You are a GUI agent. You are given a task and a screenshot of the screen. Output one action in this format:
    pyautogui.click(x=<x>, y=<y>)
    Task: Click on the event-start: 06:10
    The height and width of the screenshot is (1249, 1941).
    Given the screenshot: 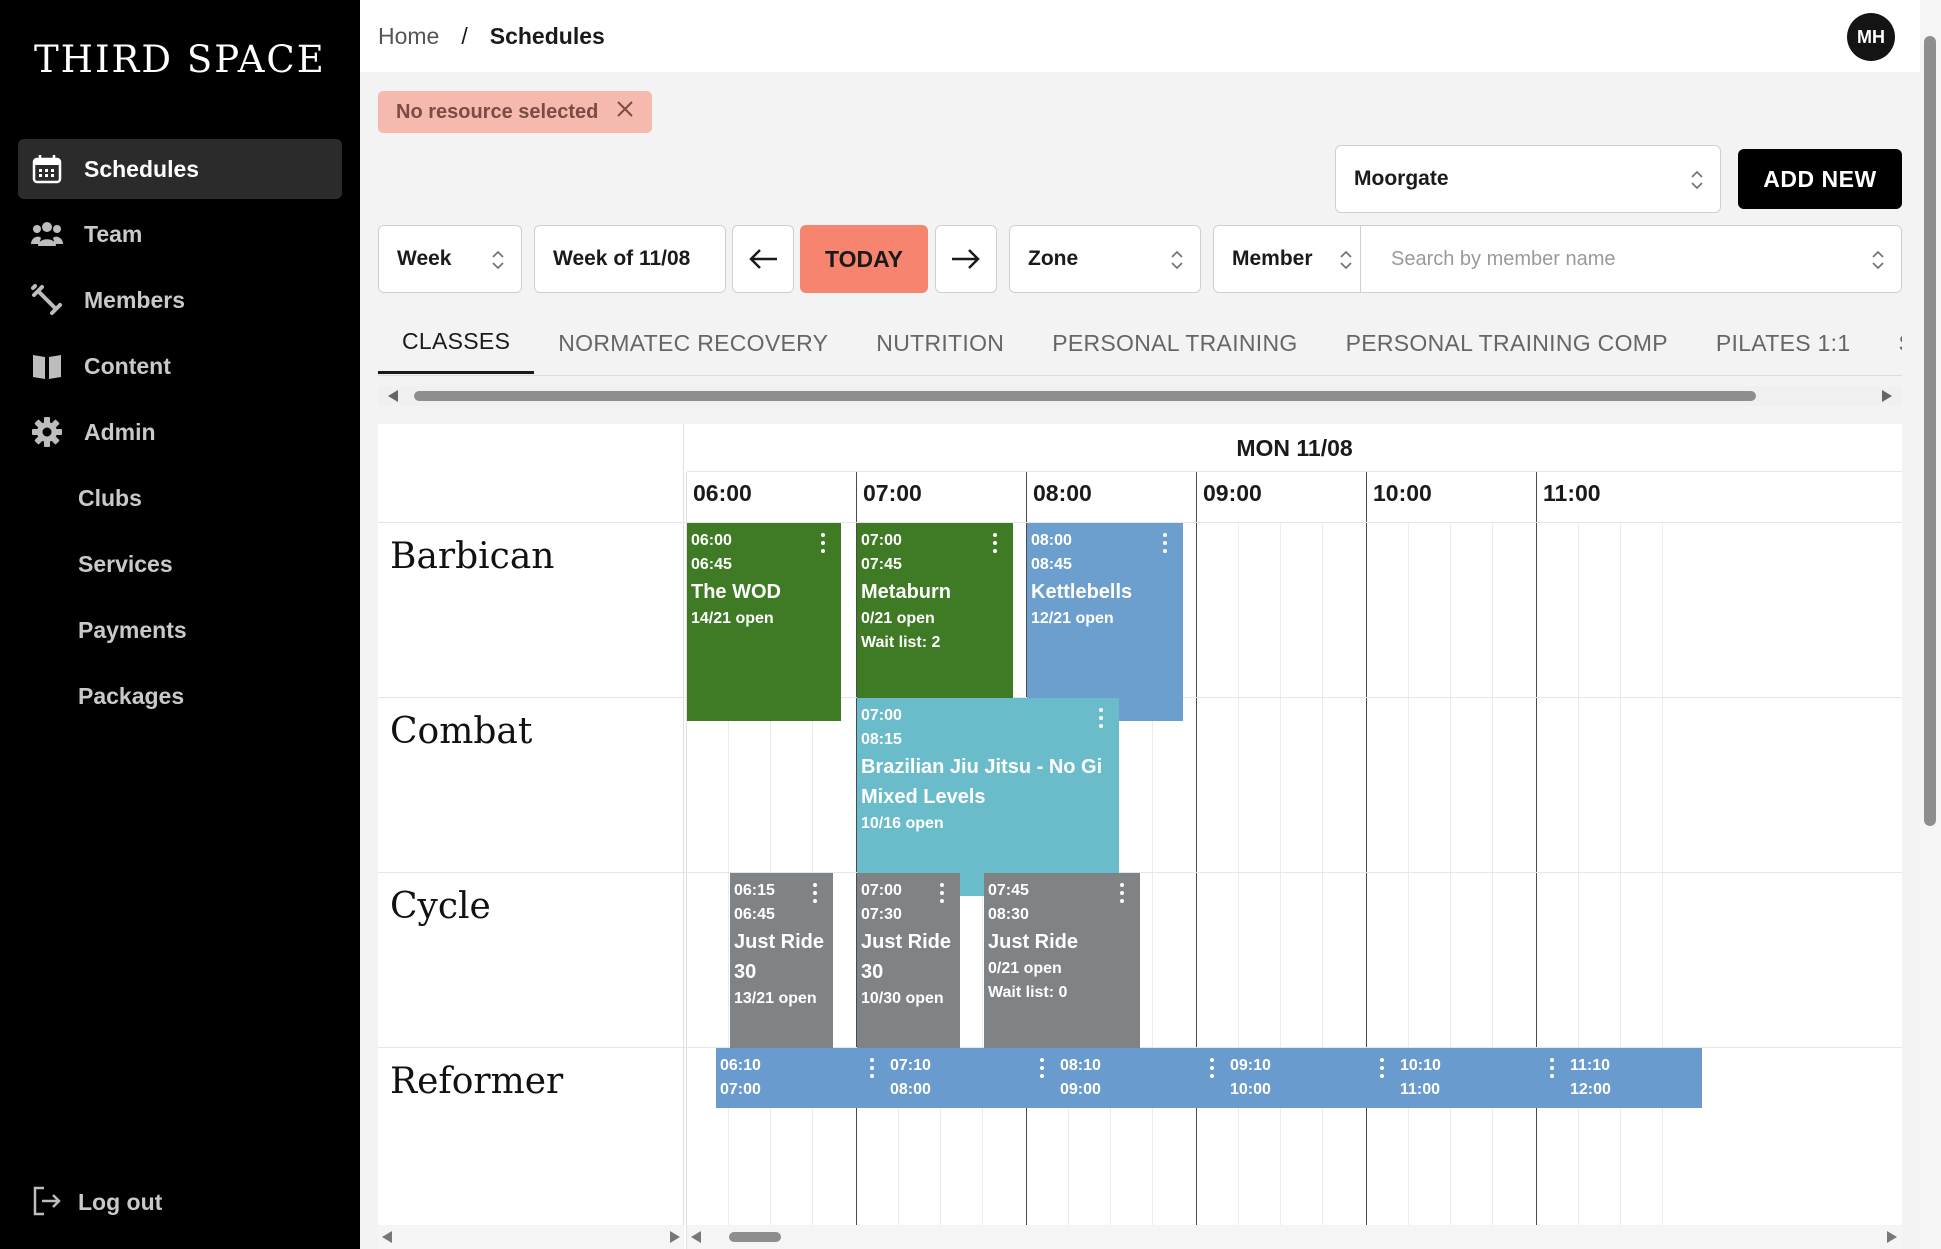 What is the action you would take?
    pyautogui.click(x=740, y=1065)
    